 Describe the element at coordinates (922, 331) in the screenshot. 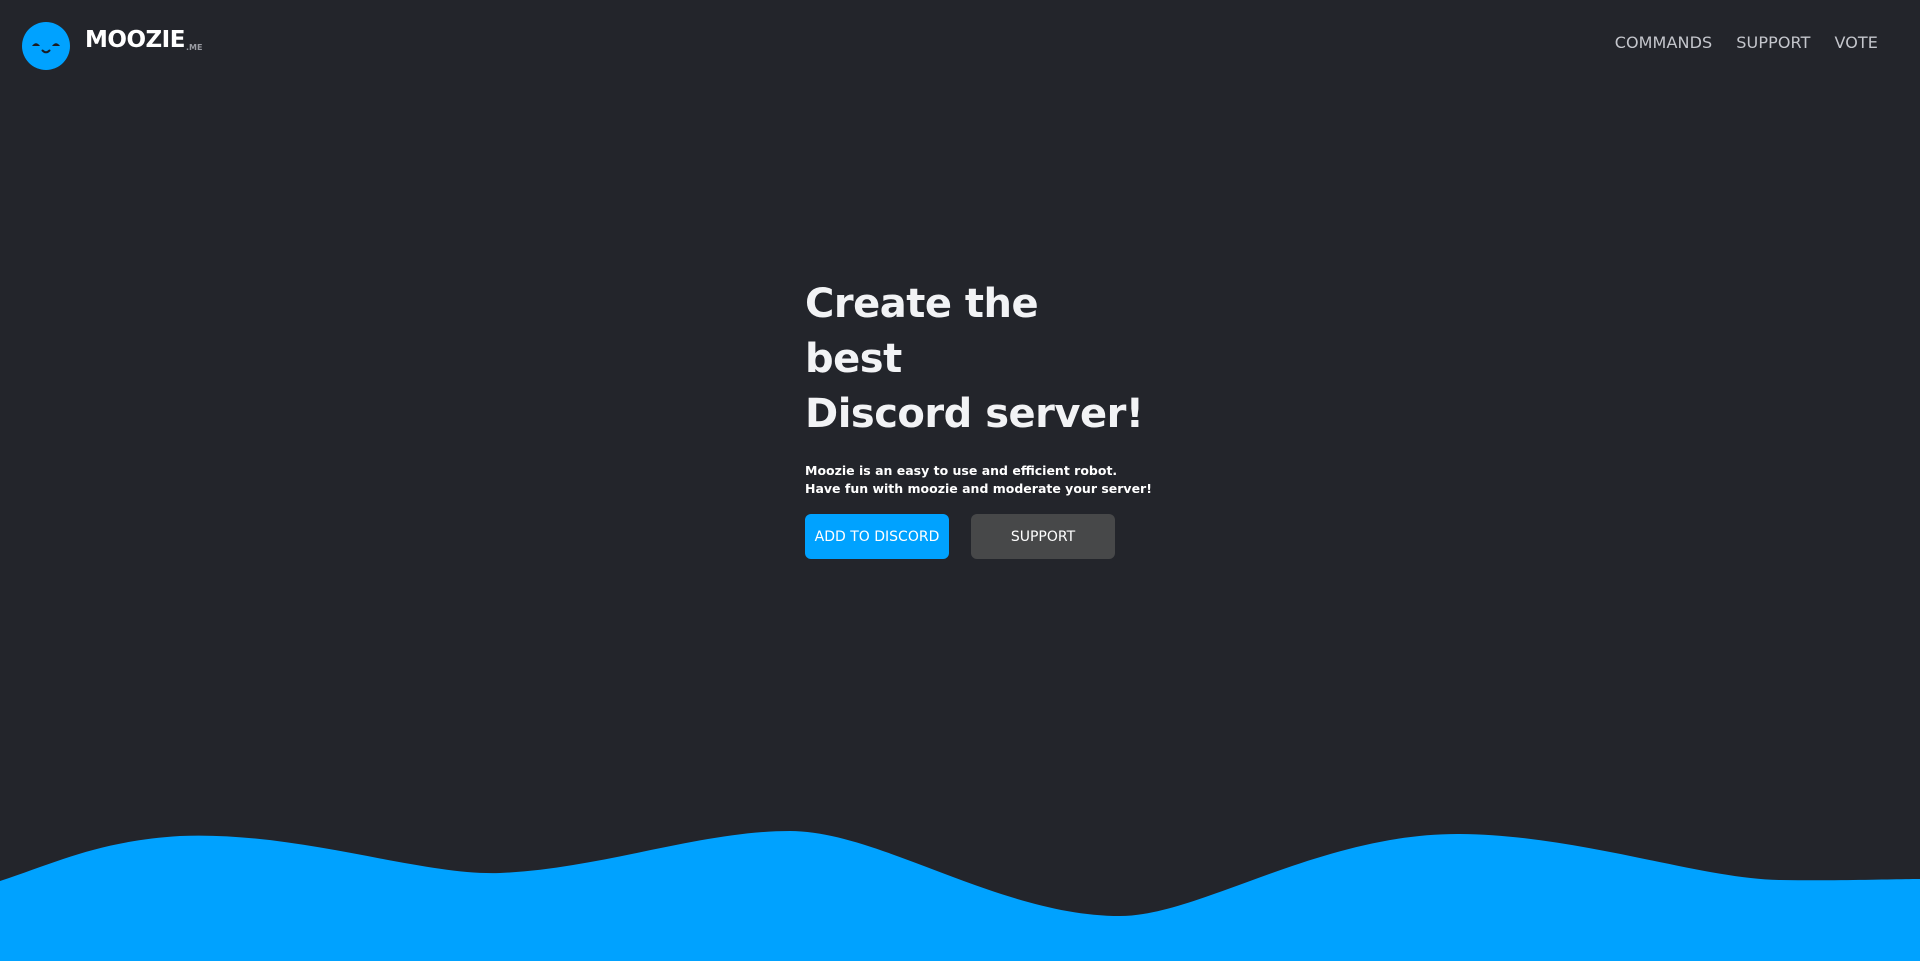

I see `hero-title-line-1: Create the best` at that location.